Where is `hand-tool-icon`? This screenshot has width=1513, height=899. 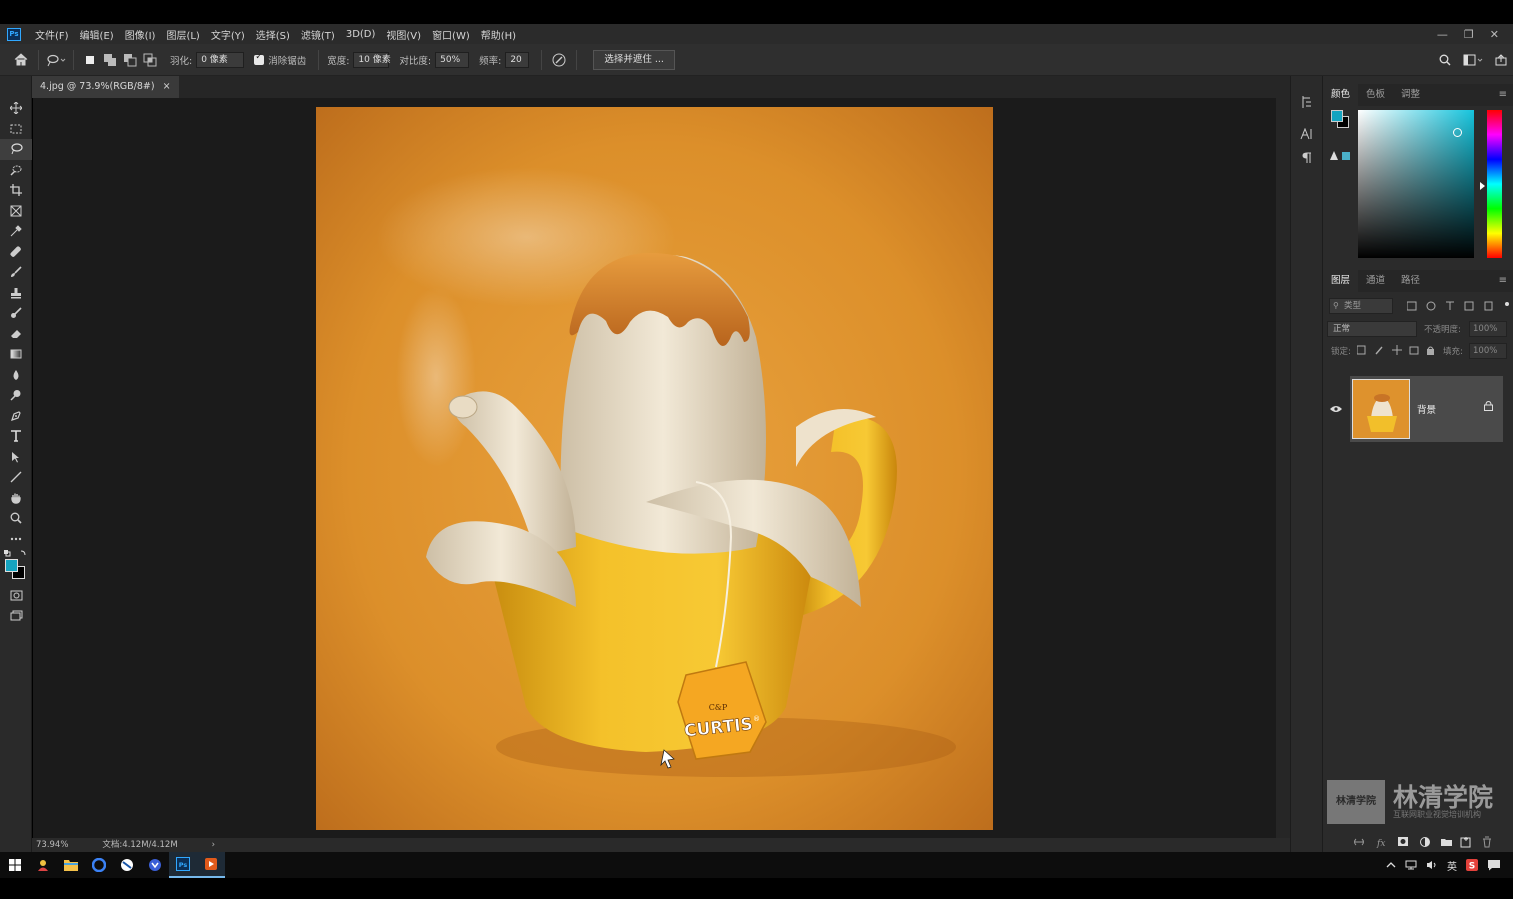 hand-tool-icon is located at coordinates (16, 498).